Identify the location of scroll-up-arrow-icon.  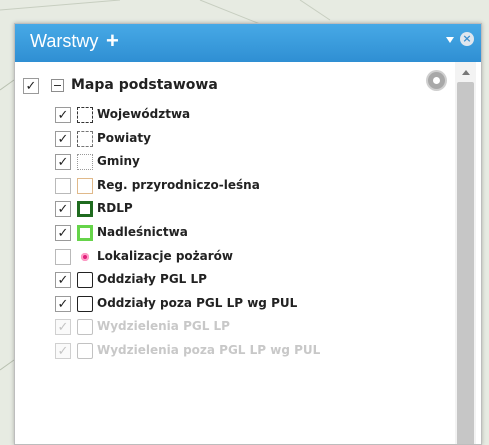
(466, 72).